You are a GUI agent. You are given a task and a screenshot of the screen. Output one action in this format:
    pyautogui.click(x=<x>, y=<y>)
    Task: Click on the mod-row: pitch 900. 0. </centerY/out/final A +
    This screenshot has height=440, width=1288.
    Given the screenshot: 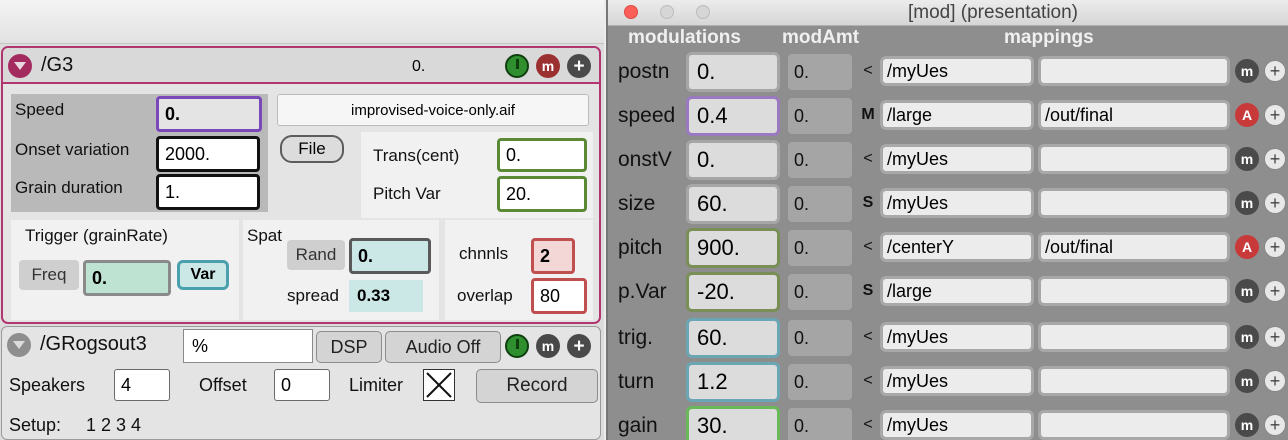 What is the action you would take?
    pyautogui.click(x=948, y=250)
    